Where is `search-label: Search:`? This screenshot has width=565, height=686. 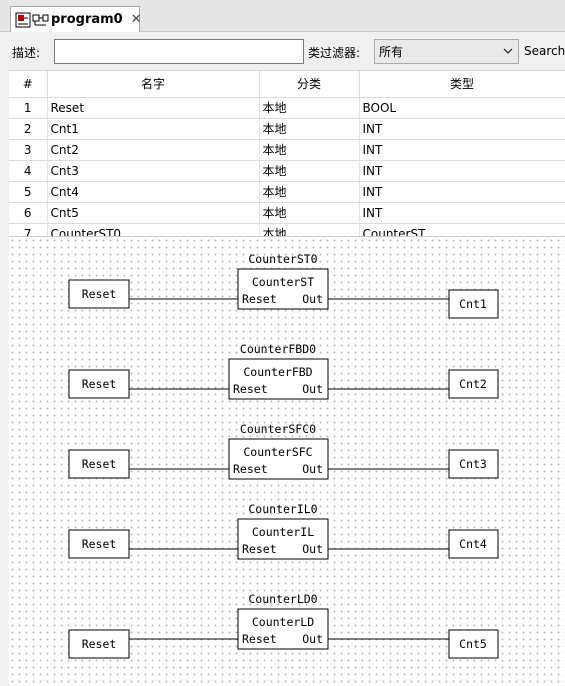 search-label: Search: is located at coordinates (544, 51).